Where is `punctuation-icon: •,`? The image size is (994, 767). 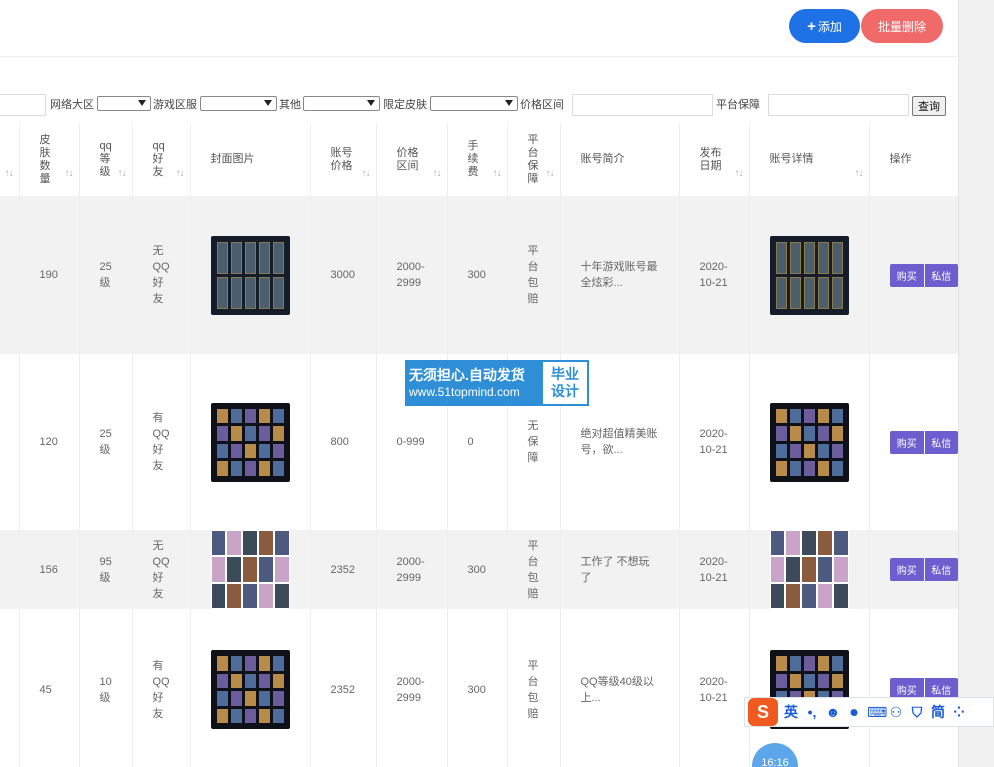 punctuation-icon: •, is located at coordinates (812, 712).